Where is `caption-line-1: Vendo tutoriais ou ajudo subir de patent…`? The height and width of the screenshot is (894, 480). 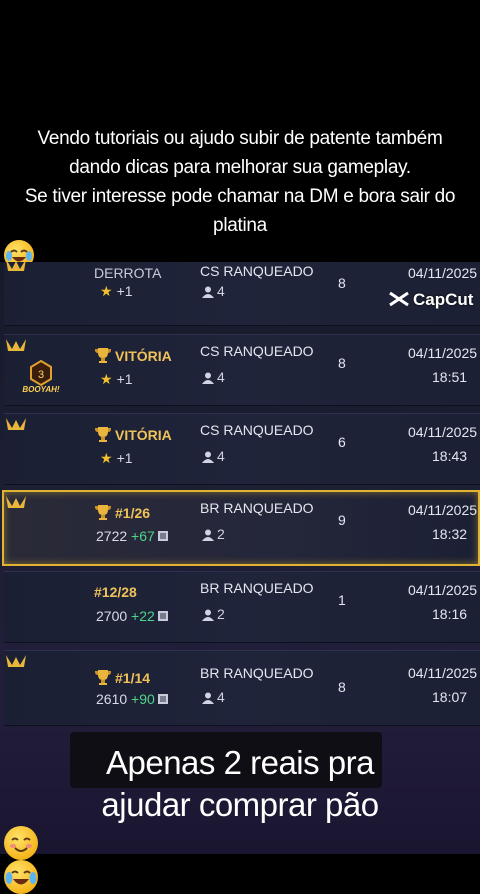 caption-line-1: Vendo tutoriais ou ajudo subir de patent… is located at coordinates (240, 138).